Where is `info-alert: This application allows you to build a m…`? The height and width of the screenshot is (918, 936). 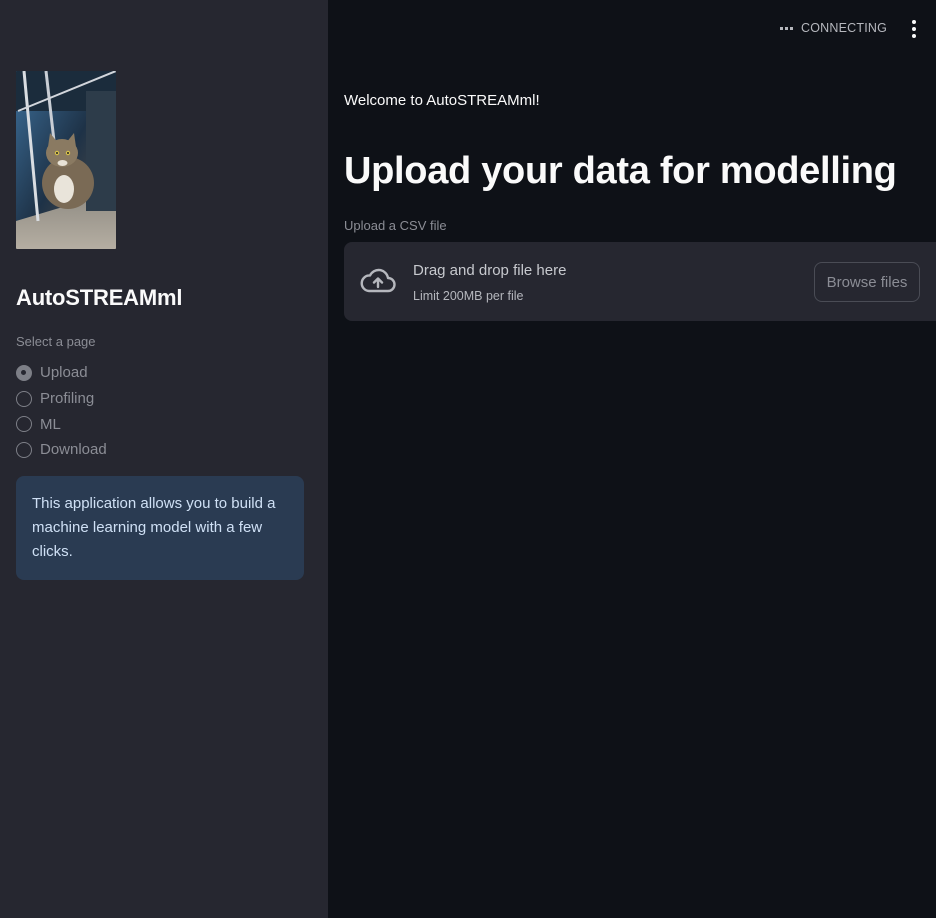 info-alert: This application allows you to build a m… is located at coordinates (160, 528).